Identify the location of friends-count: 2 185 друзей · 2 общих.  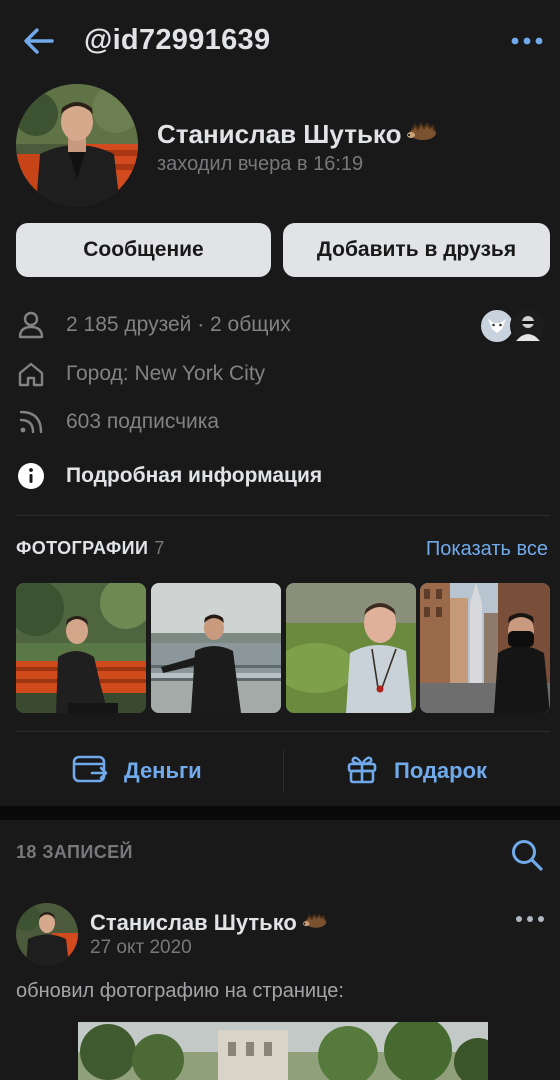
(178, 324).